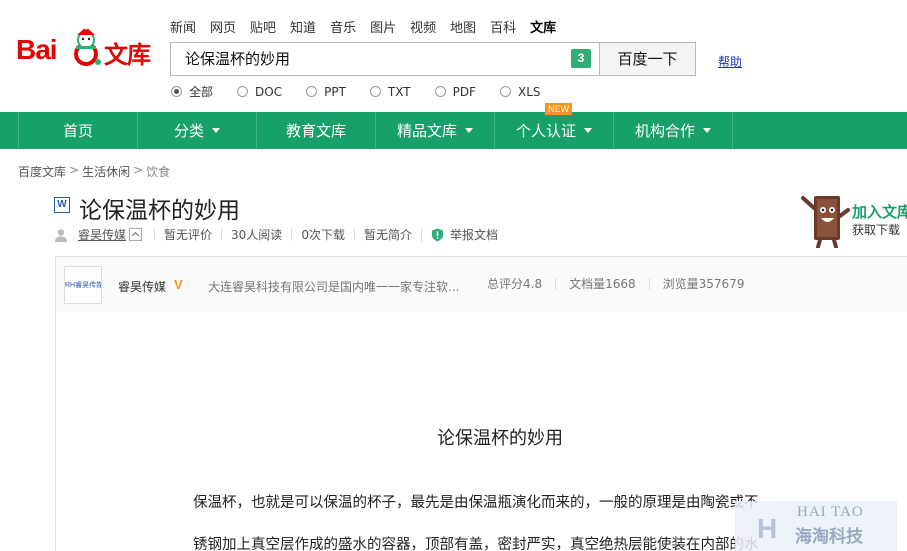 The width and height of the screenshot is (907, 551). Describe the element at coordinates (312, 91) in the screenshot. I see `radio-ppt` at that location.